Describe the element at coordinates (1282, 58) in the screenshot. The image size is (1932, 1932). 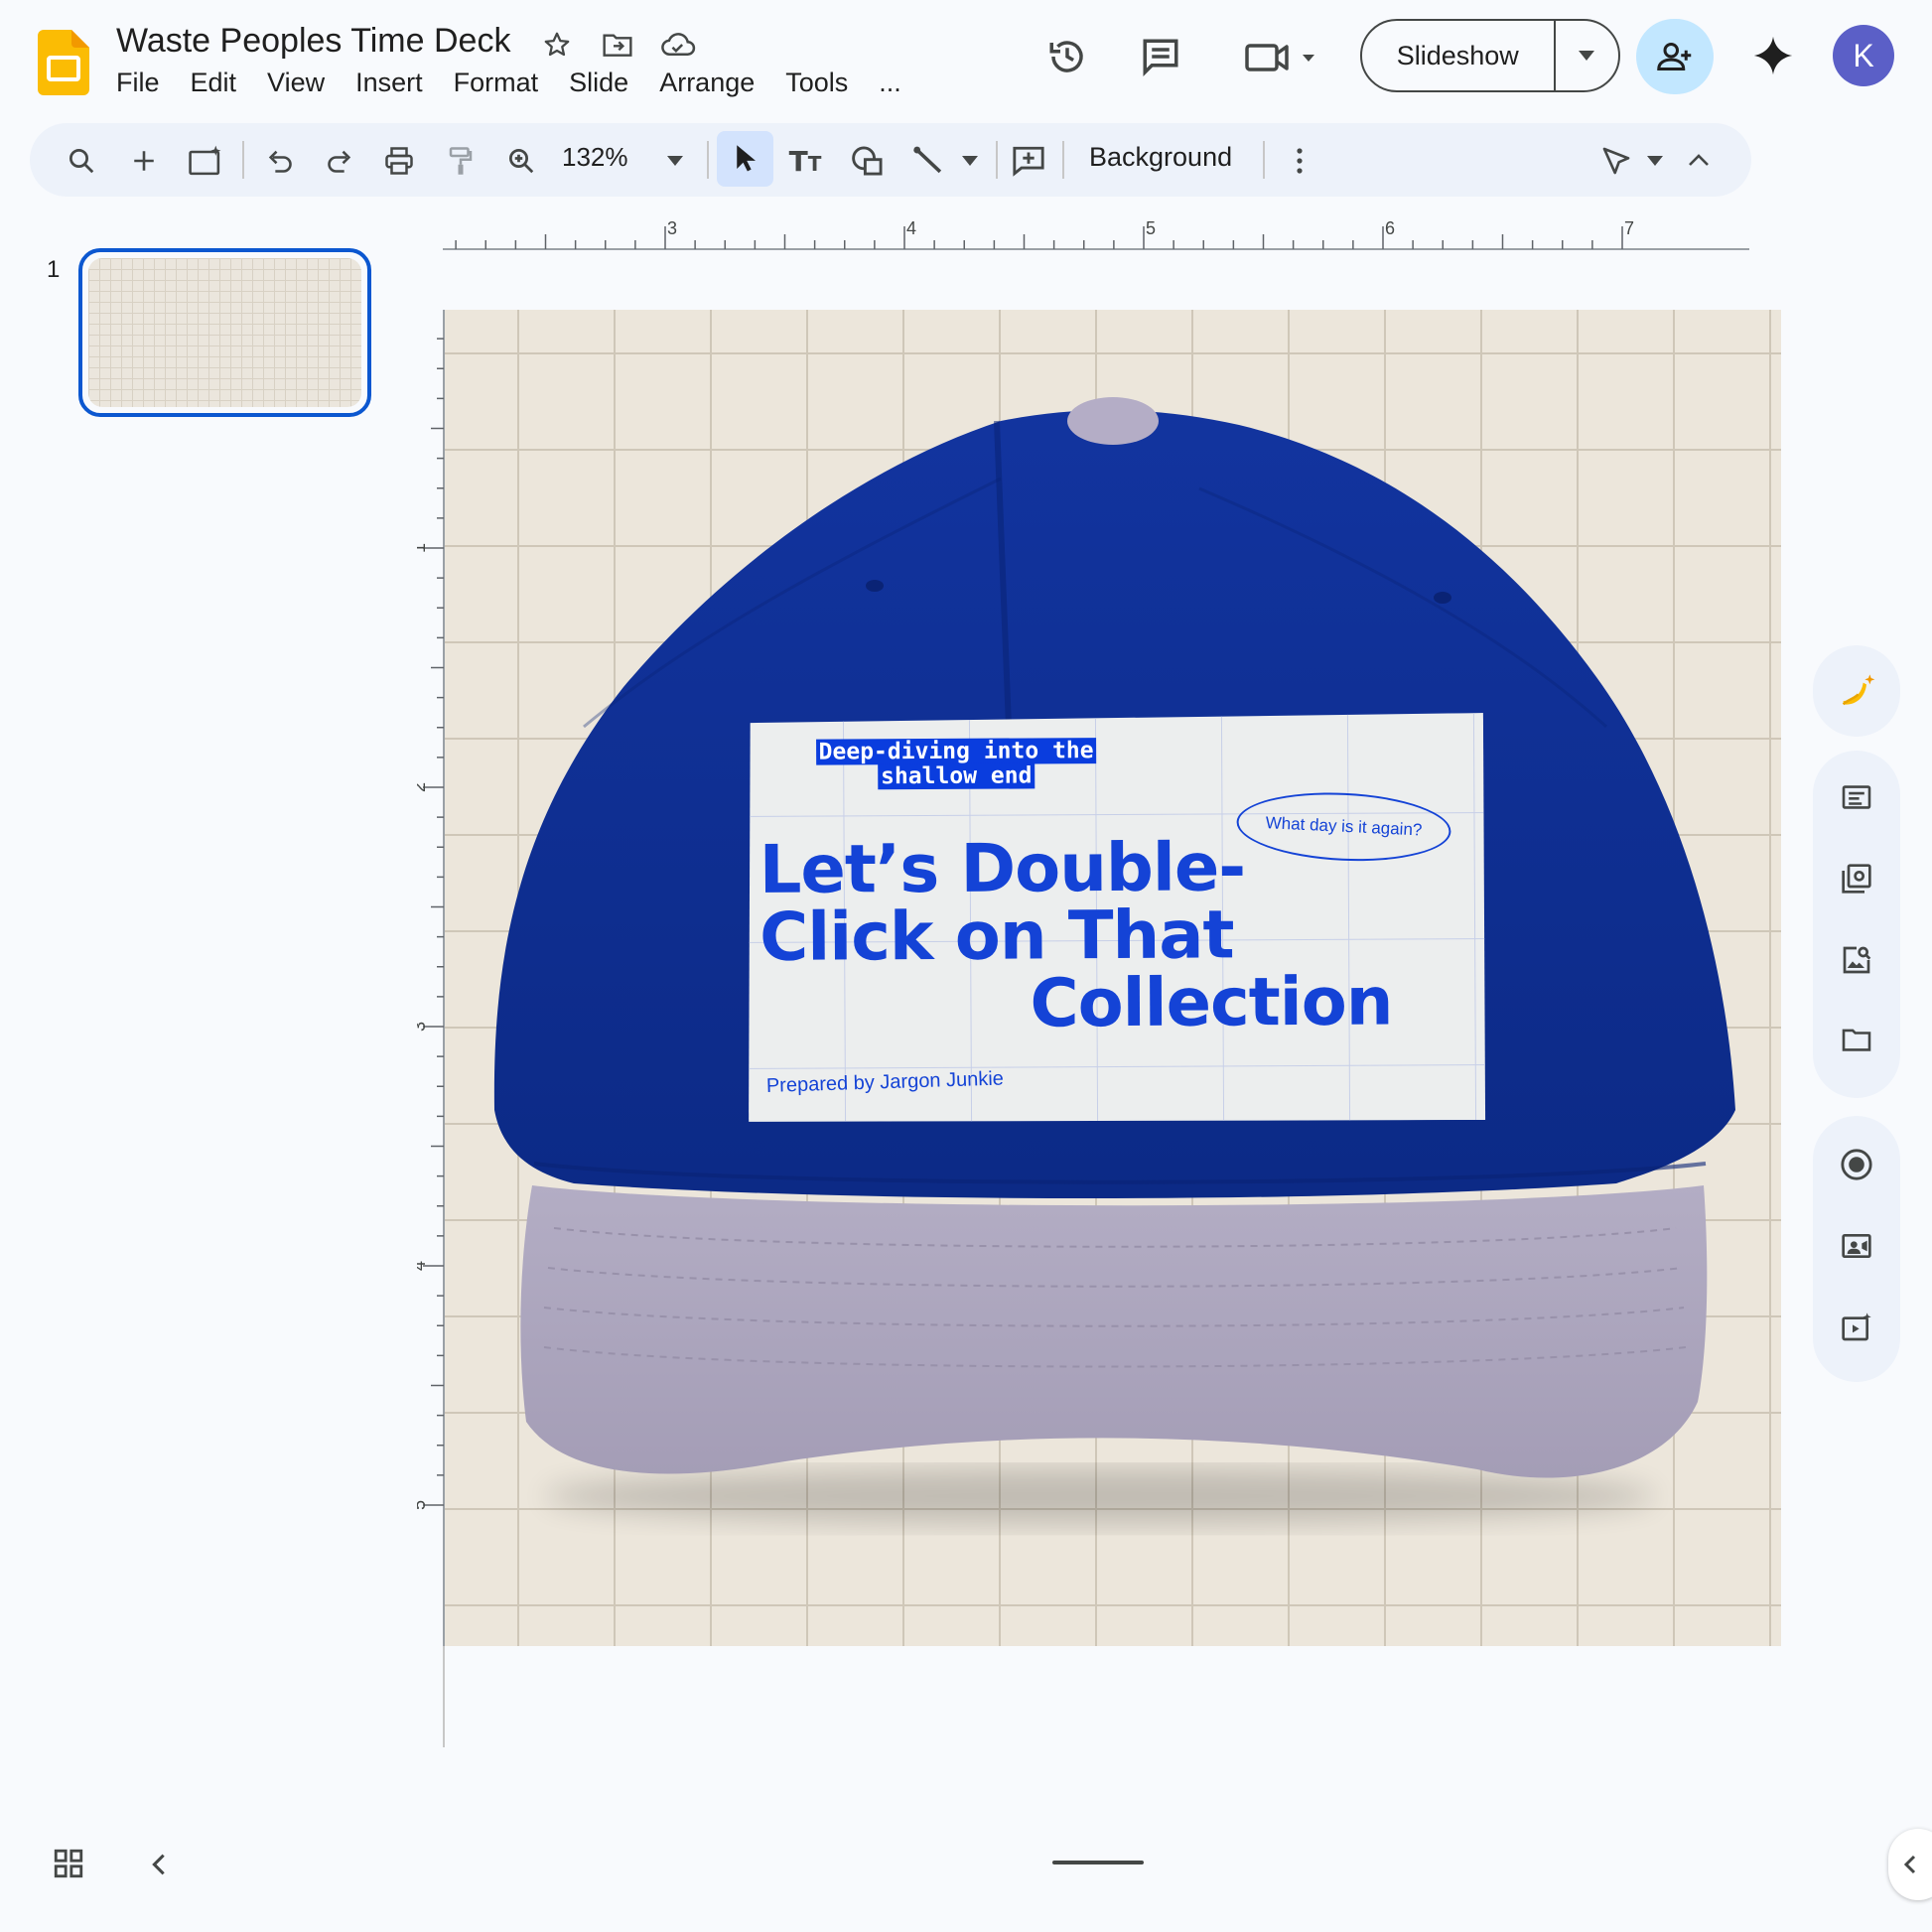
I see `meet-video-icon` at that location.